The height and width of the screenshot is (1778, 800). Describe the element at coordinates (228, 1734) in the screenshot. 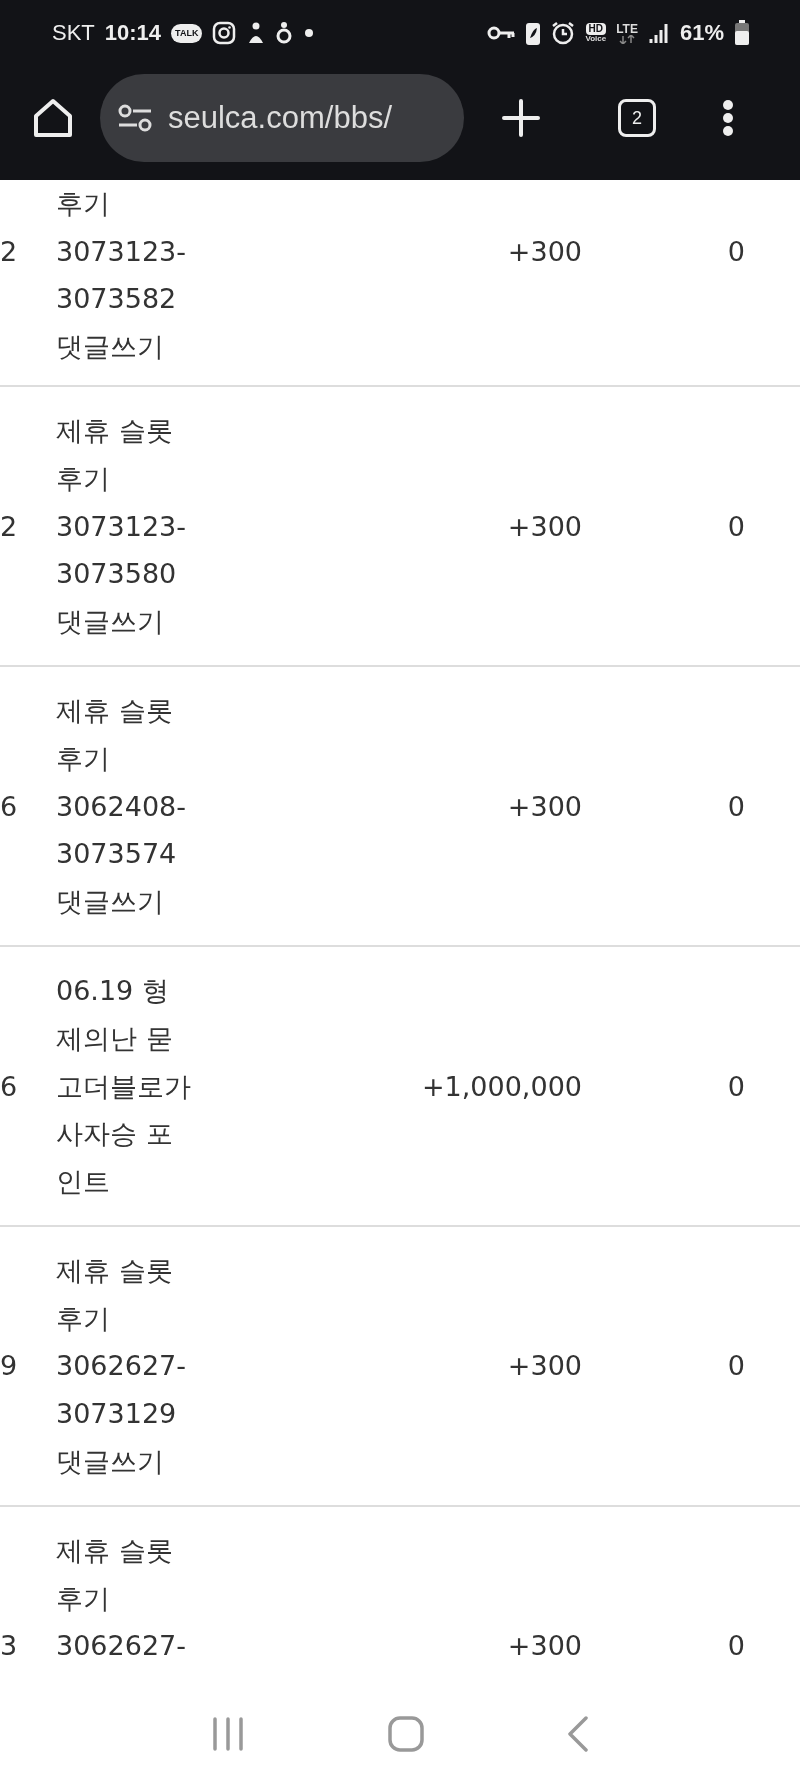

I see `recent-apps-button` at that location.